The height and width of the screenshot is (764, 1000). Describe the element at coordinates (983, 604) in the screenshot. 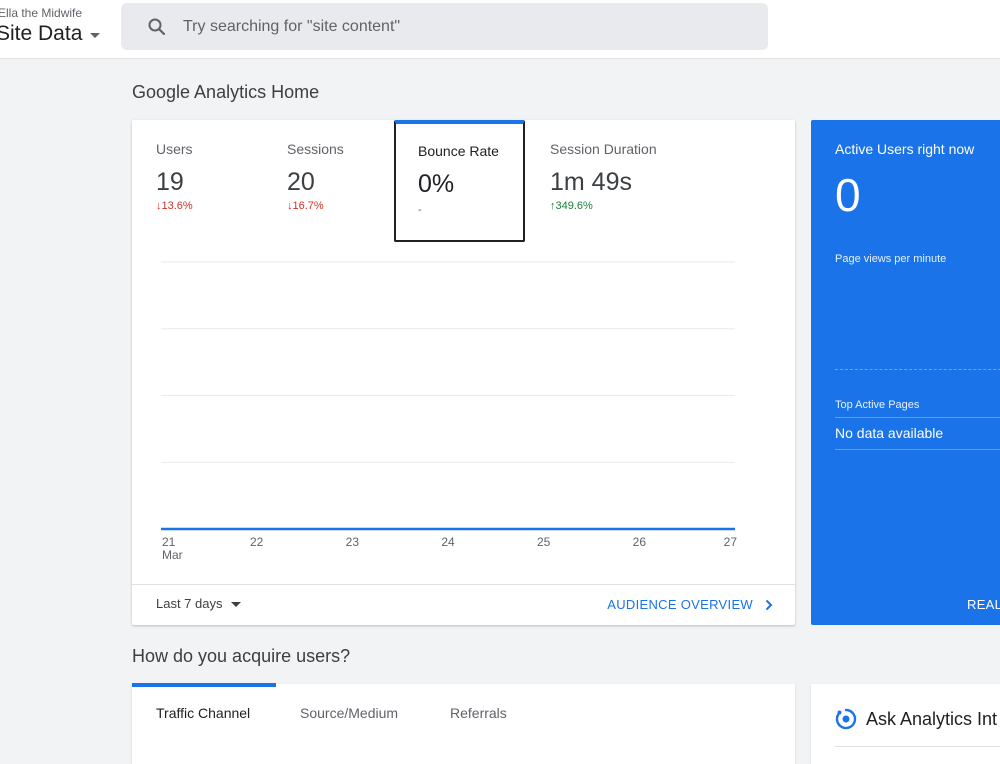

I see `realtime-report-link: REAL` at that location.